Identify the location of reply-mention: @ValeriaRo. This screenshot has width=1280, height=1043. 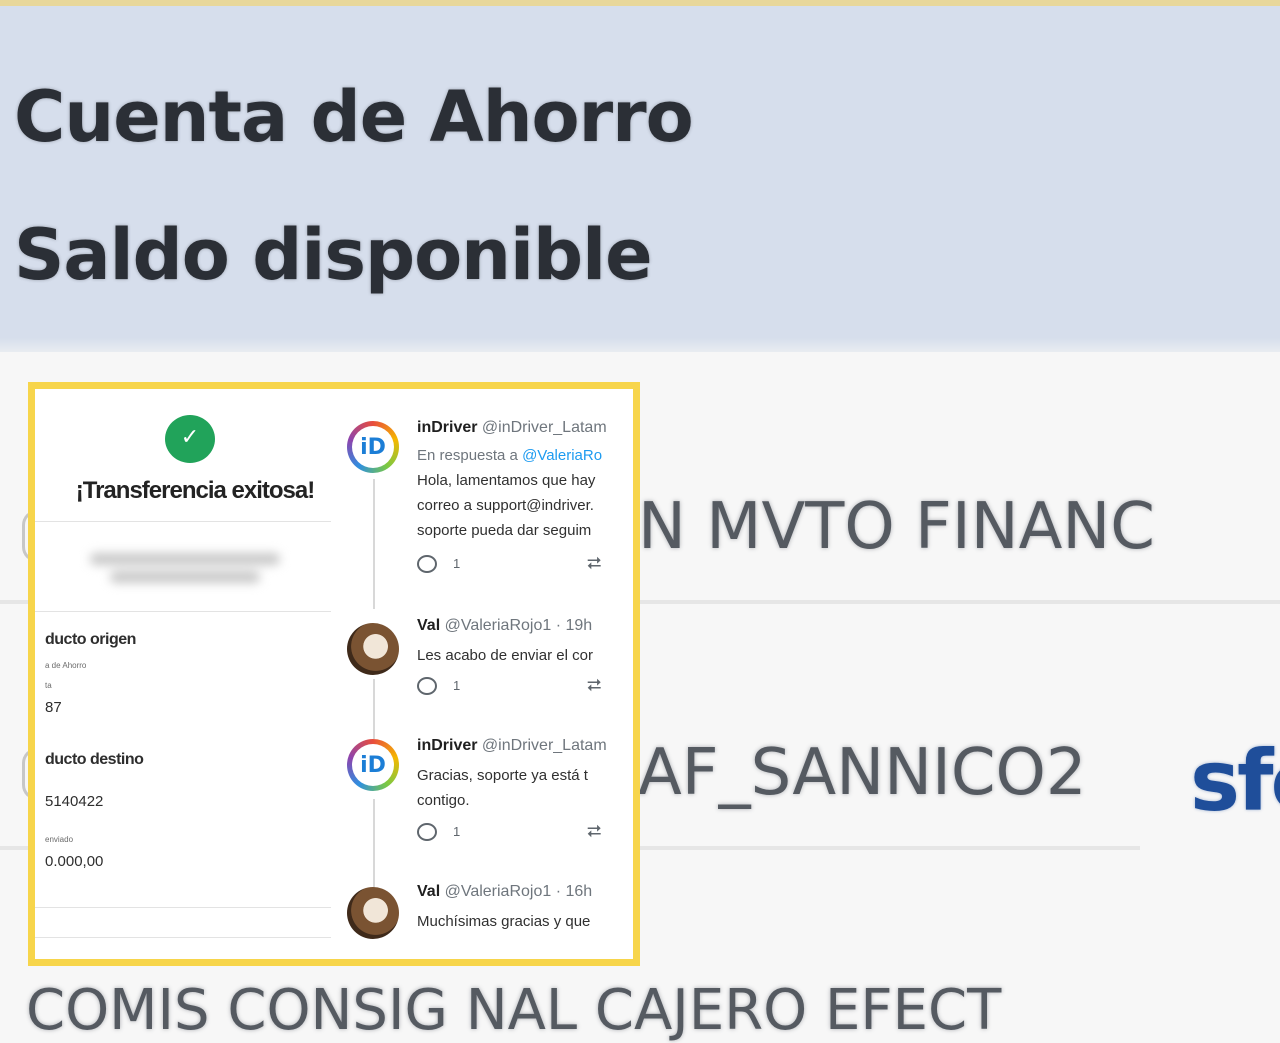
(562, 455).